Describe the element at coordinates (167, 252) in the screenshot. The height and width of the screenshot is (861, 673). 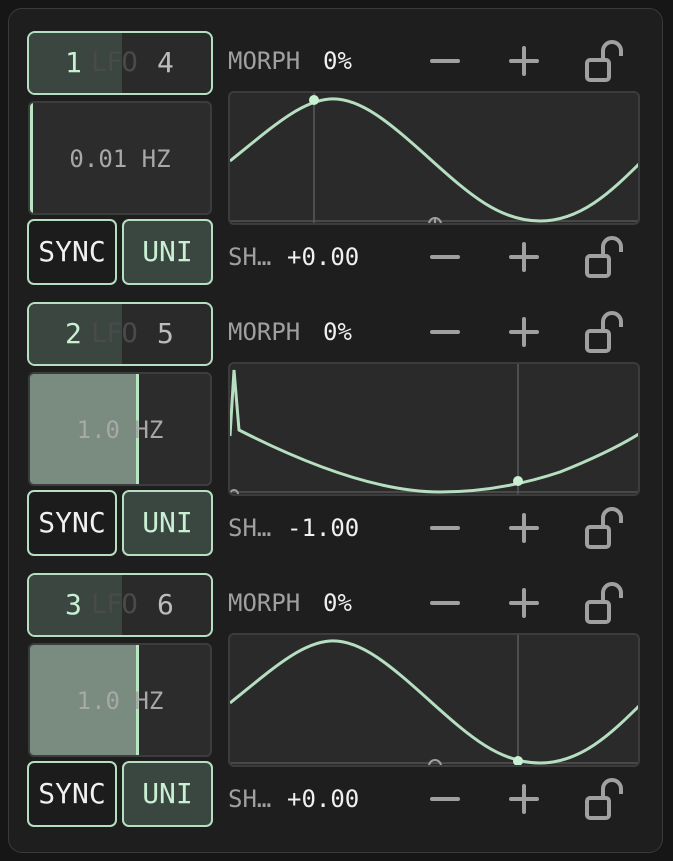
I see `uni-button-1: UNI` at that location.